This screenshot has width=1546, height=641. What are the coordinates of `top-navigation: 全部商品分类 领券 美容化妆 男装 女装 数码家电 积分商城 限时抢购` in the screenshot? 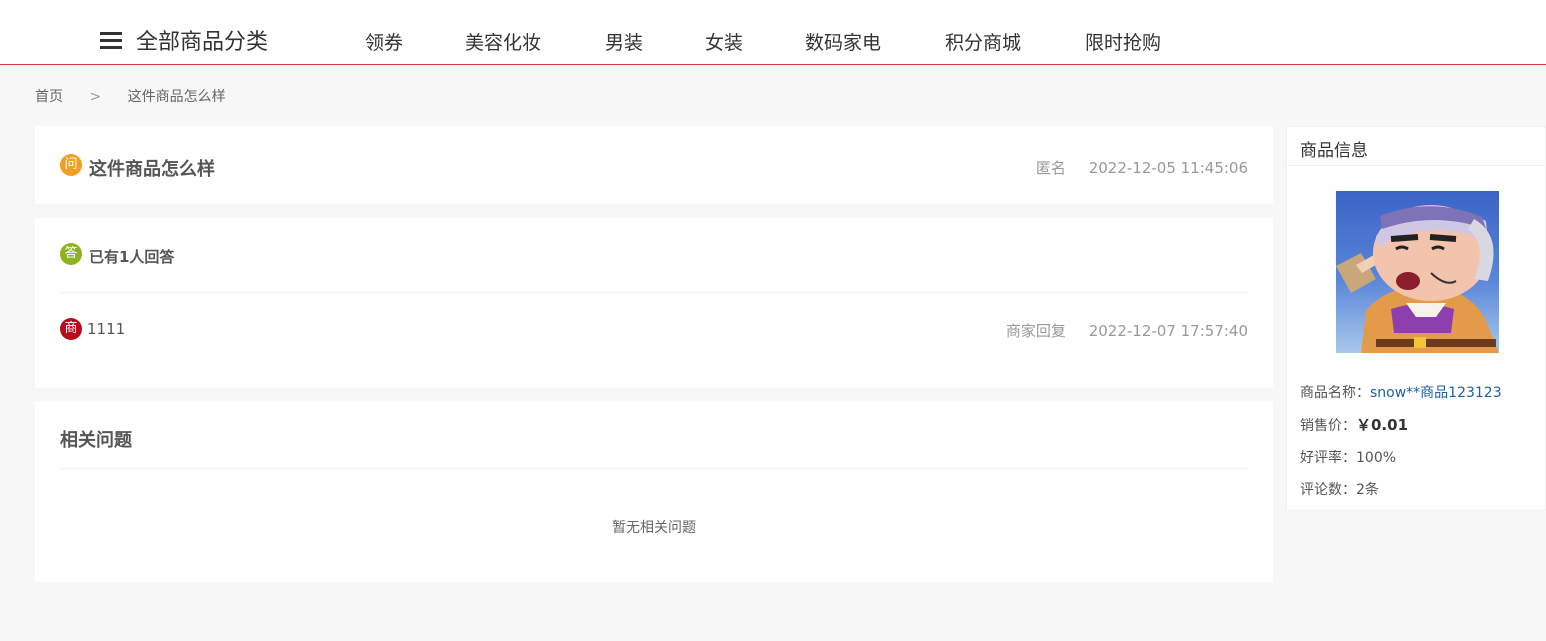 It's located at (773, 32).